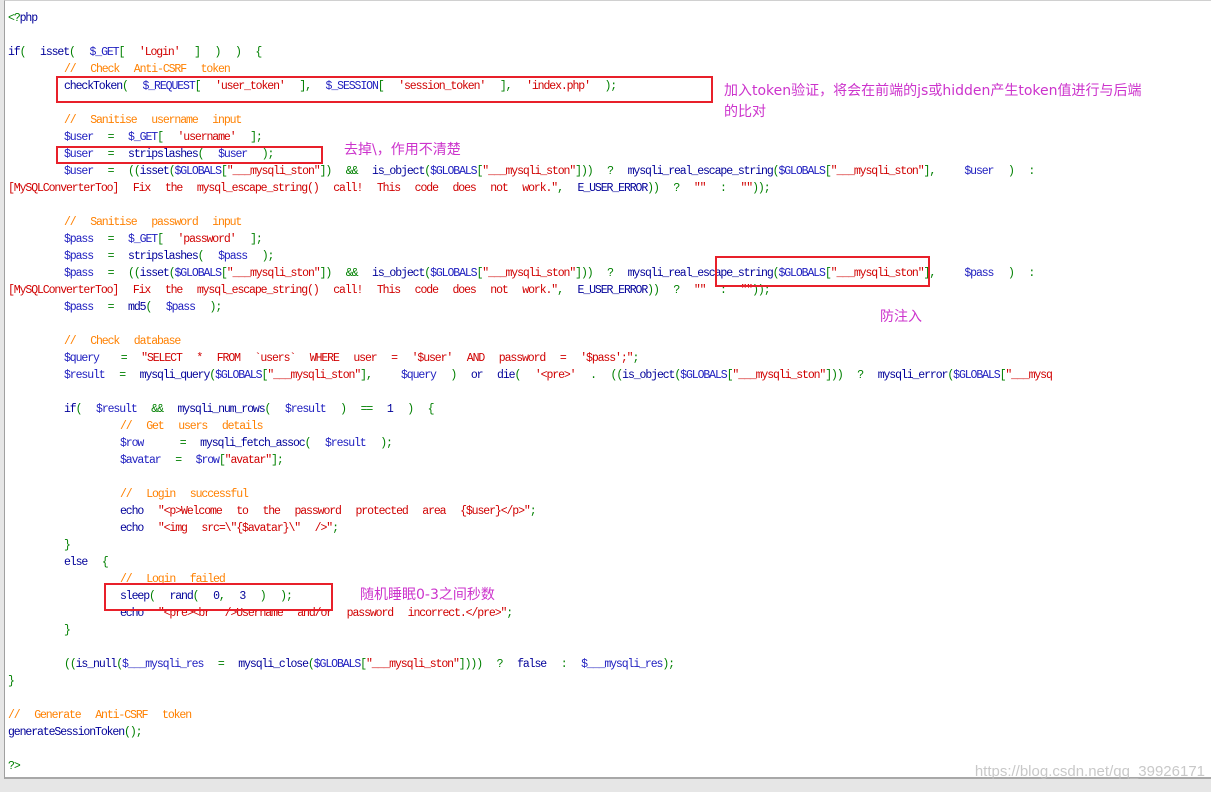 The height and width of the screenshot is (792, 1211). What do you see at coordinates (700, 171) in the screenshot?
I see `code-token: mysqli_real_escape_string` at bounding box center [700, 171].